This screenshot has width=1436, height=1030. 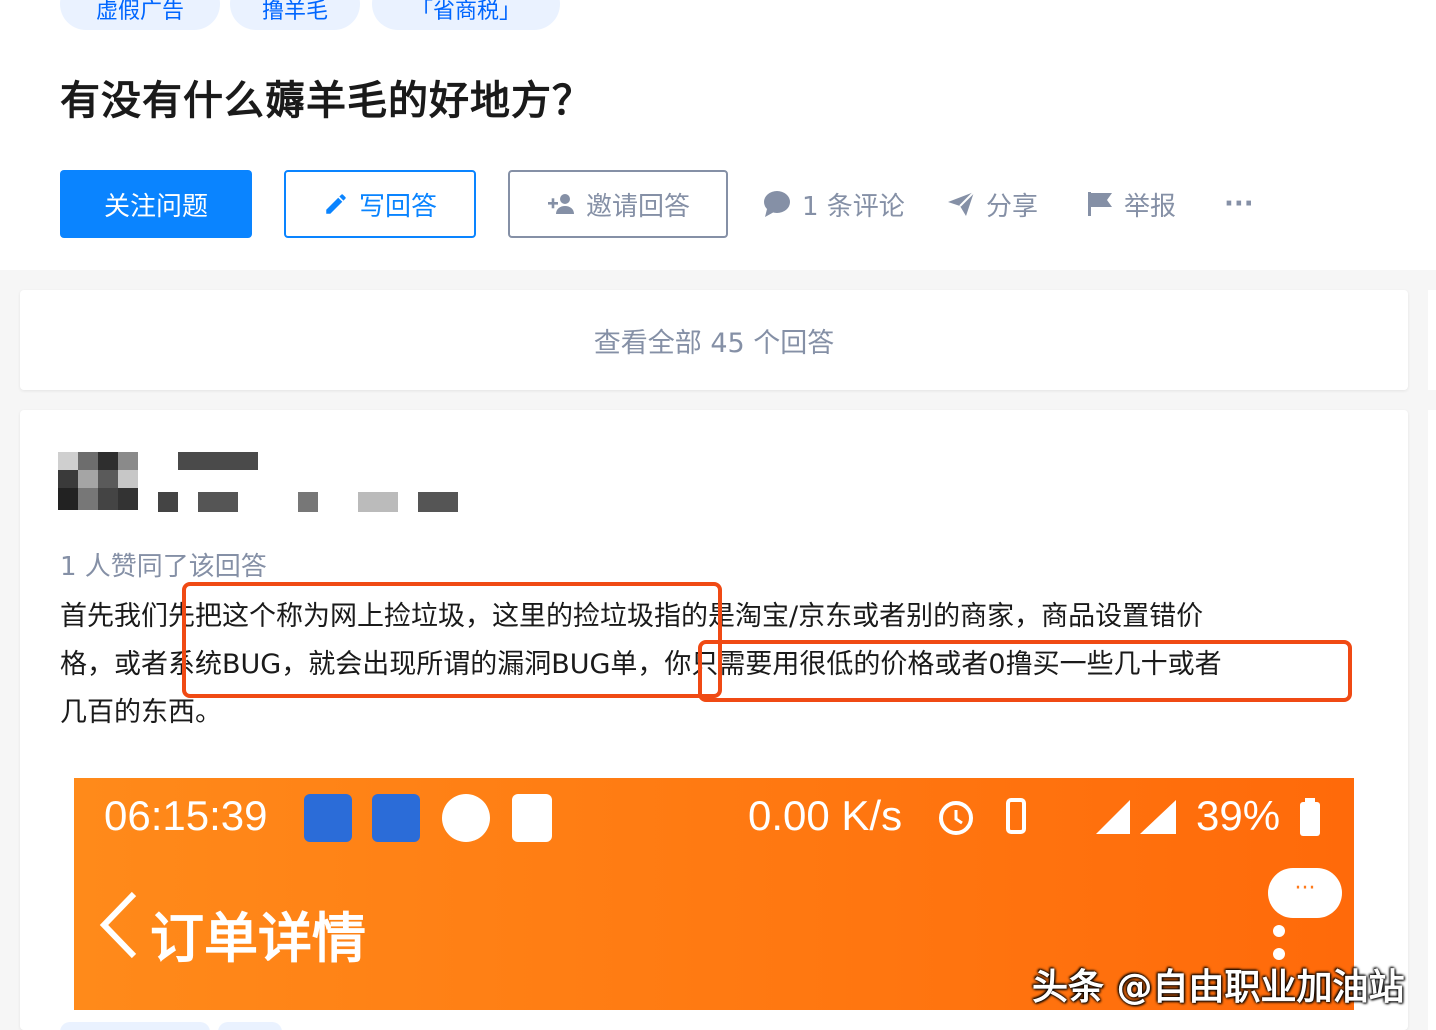 I want to click on back-chevron-icon, so click(x=118, y=927).